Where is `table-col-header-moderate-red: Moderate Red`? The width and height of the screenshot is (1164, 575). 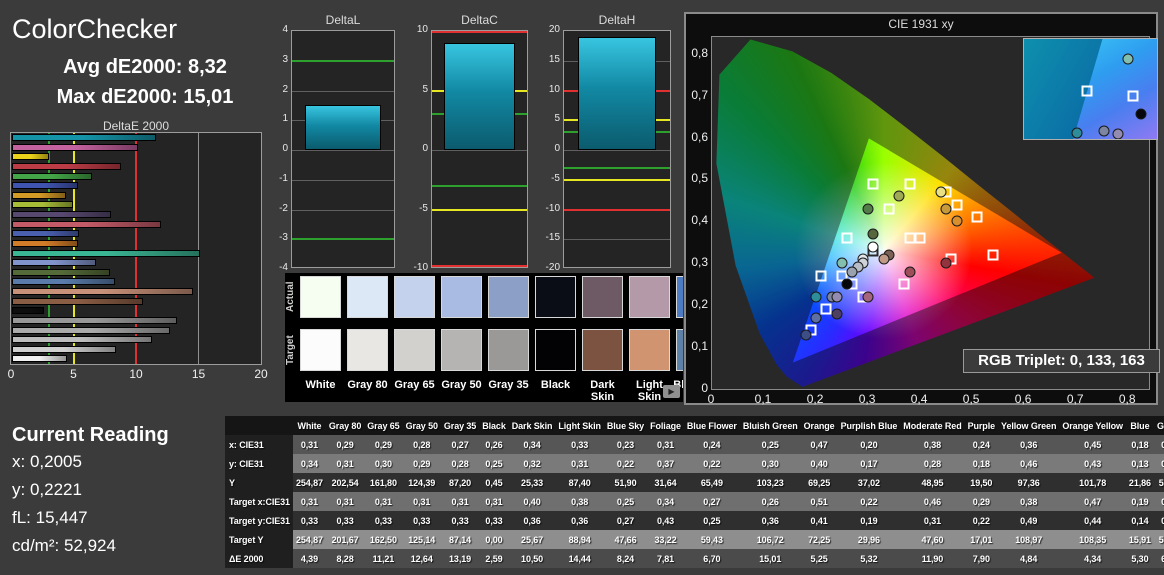 table-col-header-moderate-red: Moderate Red is located at coordinates (932, 425).